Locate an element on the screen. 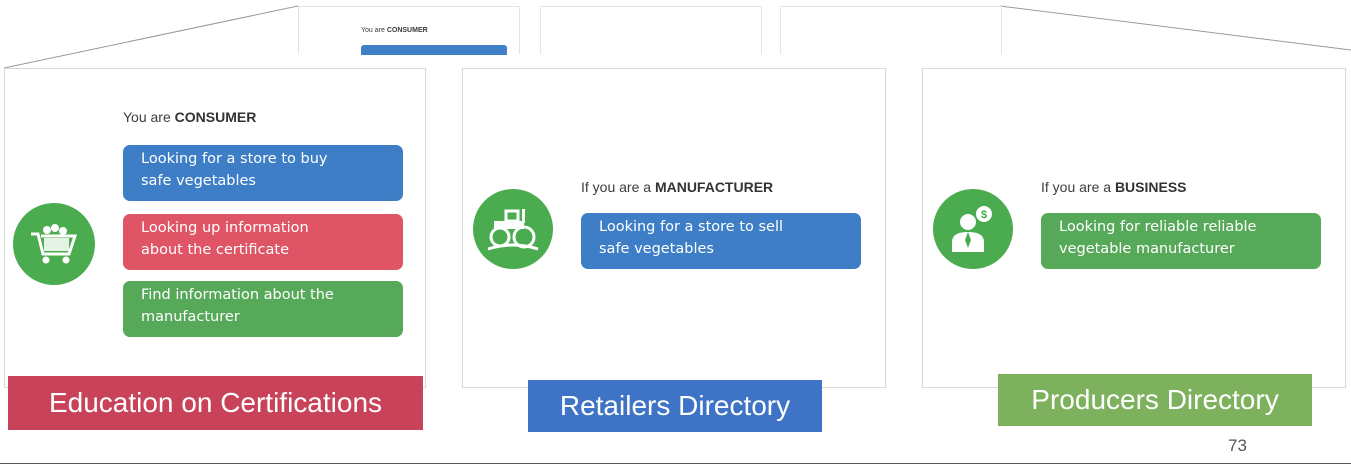 Image resolution: width=1351 pixels, height=473 pixels. producers-label: Producers Directory is located at coordinates (1155, 400).